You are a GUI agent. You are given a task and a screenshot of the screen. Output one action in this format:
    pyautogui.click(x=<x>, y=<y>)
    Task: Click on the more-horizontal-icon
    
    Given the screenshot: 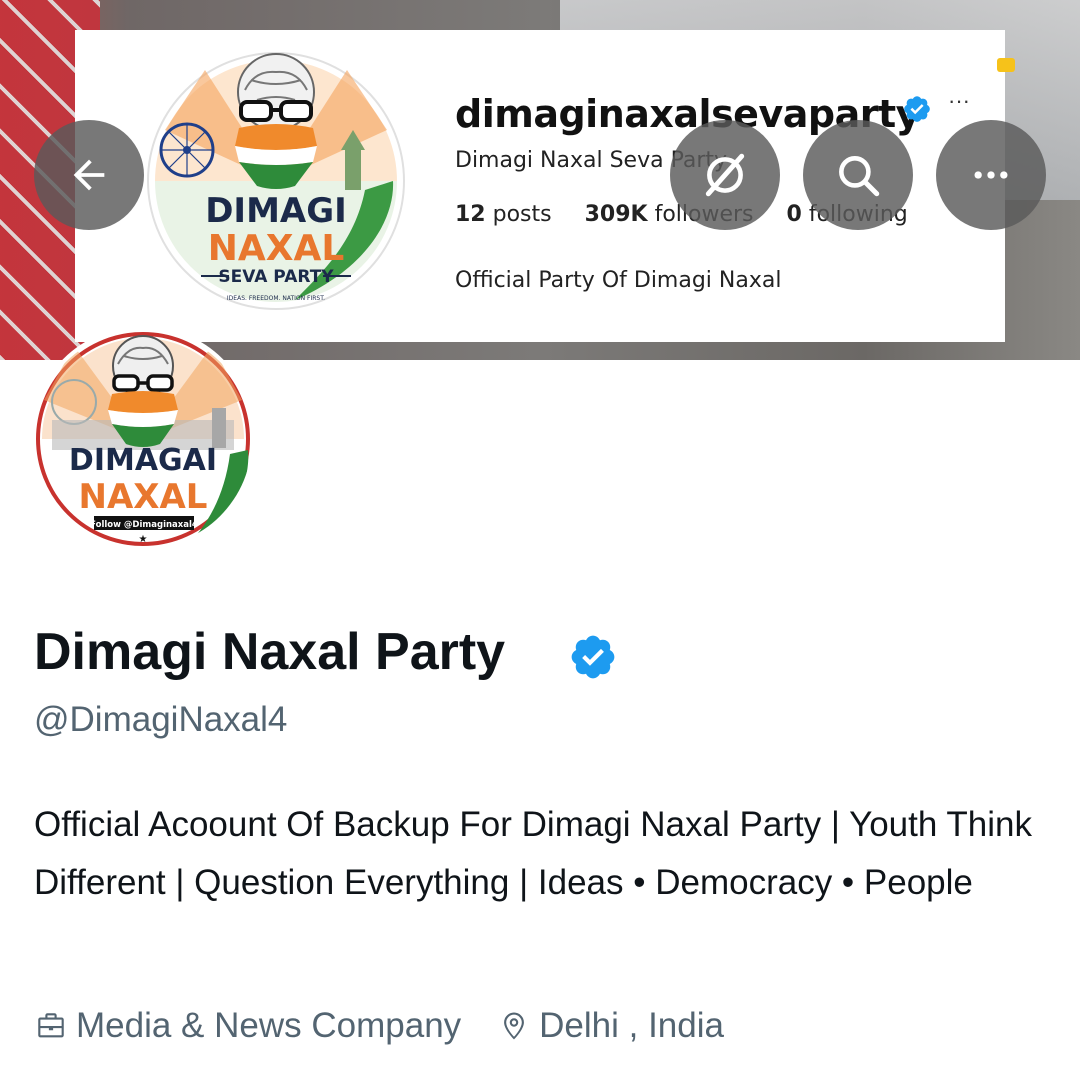 What is the action you would take?
    pyautogui.click(x=991, y=175)
    